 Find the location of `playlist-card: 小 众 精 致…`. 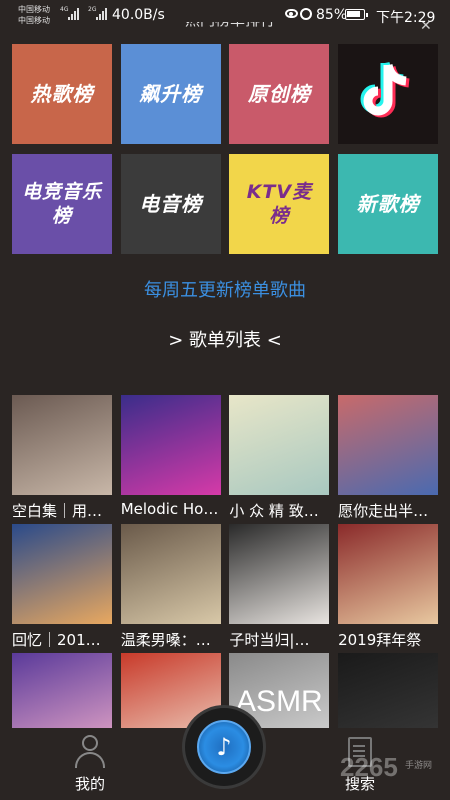

playlist-card: 小 众 精 致… is located at coordinates (279, 458).